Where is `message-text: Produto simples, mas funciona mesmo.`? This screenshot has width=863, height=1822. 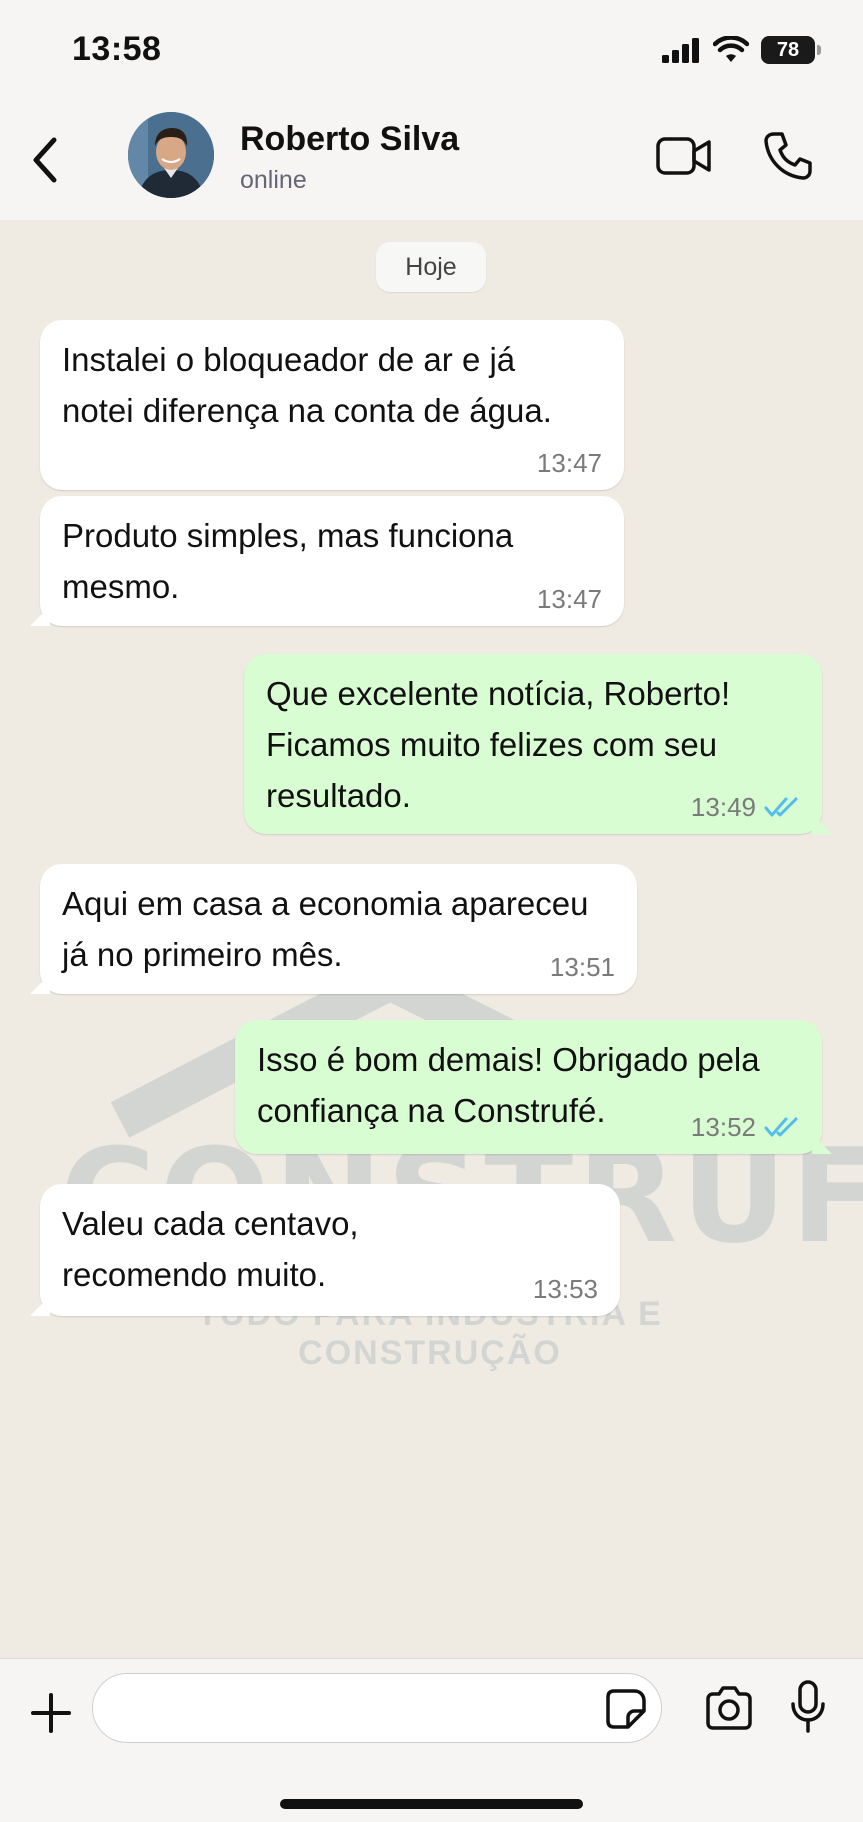 message-text: Produto simples, mas funciona mesmo. is located at coordinates (288, 561).